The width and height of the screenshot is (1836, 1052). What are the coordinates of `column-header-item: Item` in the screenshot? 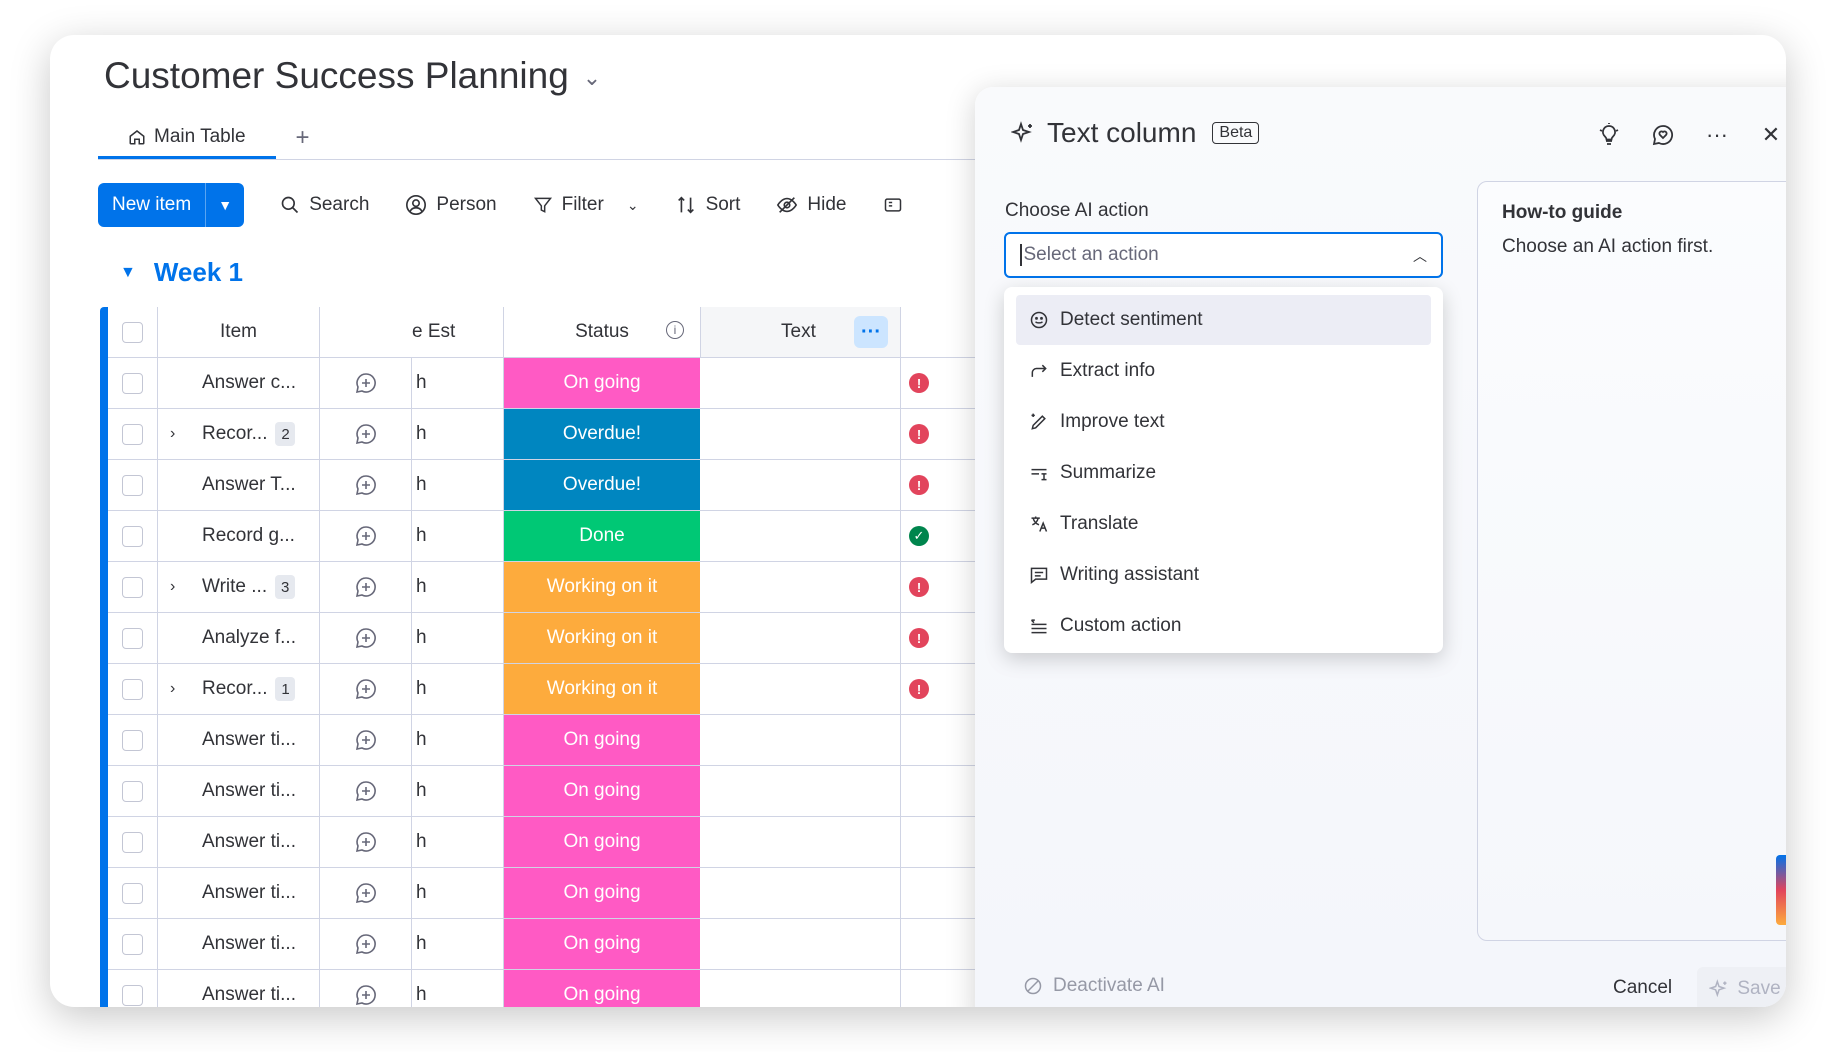 It's located at (239, 332).